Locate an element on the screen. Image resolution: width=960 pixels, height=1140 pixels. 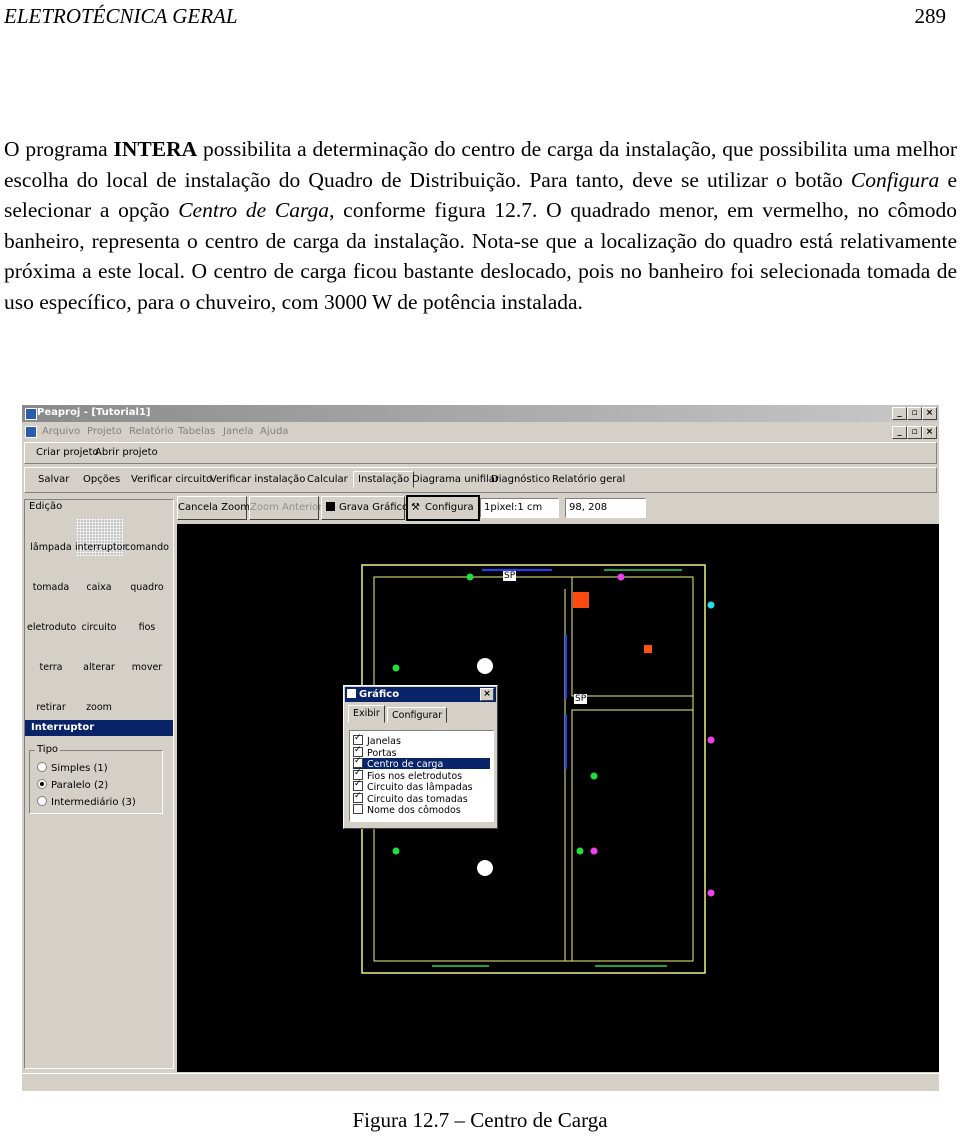
menu-arquivo: Arquivo is located at coordinates (61, 431).